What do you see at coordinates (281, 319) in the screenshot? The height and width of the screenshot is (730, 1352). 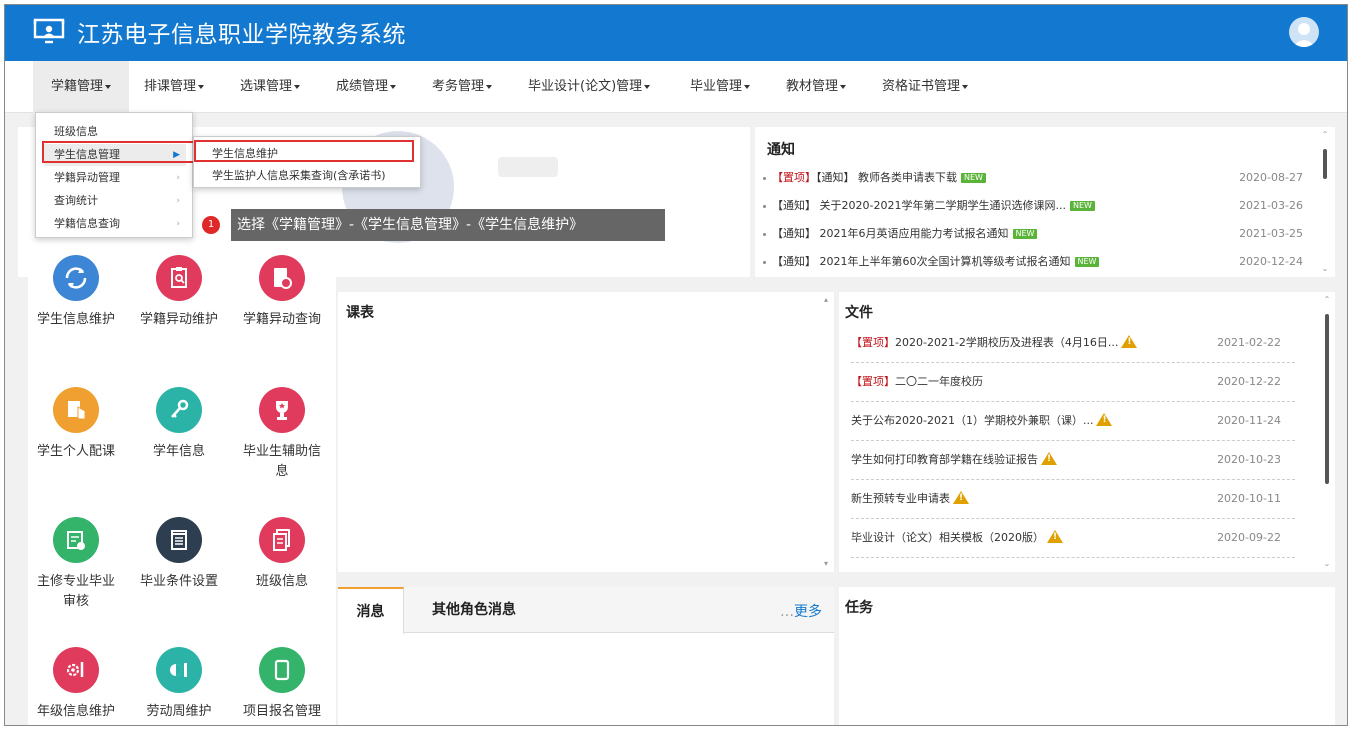 I see `tile-label: 学籍异动查询` at bounding box center [281, 319].